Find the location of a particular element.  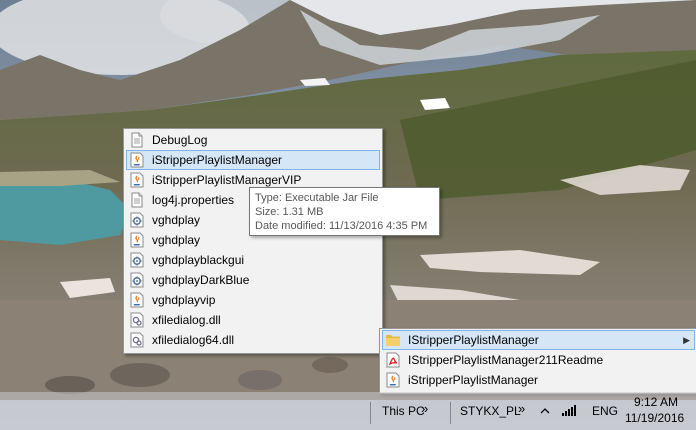

this-pc-toolbar-button: This PC is located at coordinates (403, 411).